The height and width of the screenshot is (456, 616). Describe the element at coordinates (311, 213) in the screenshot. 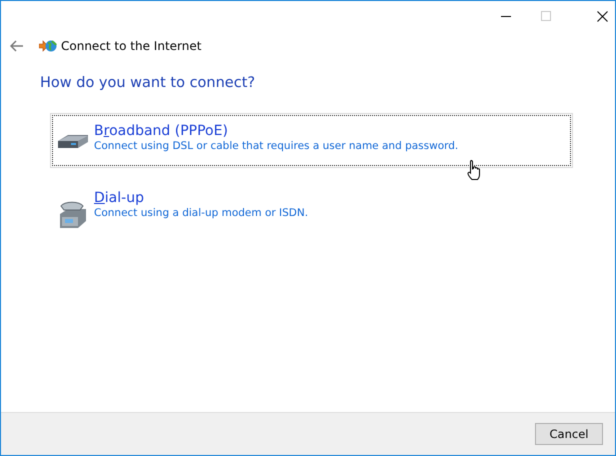

I see `connection-option: Dial-up Connect using a dial-up modem or ISDN.` at that location.